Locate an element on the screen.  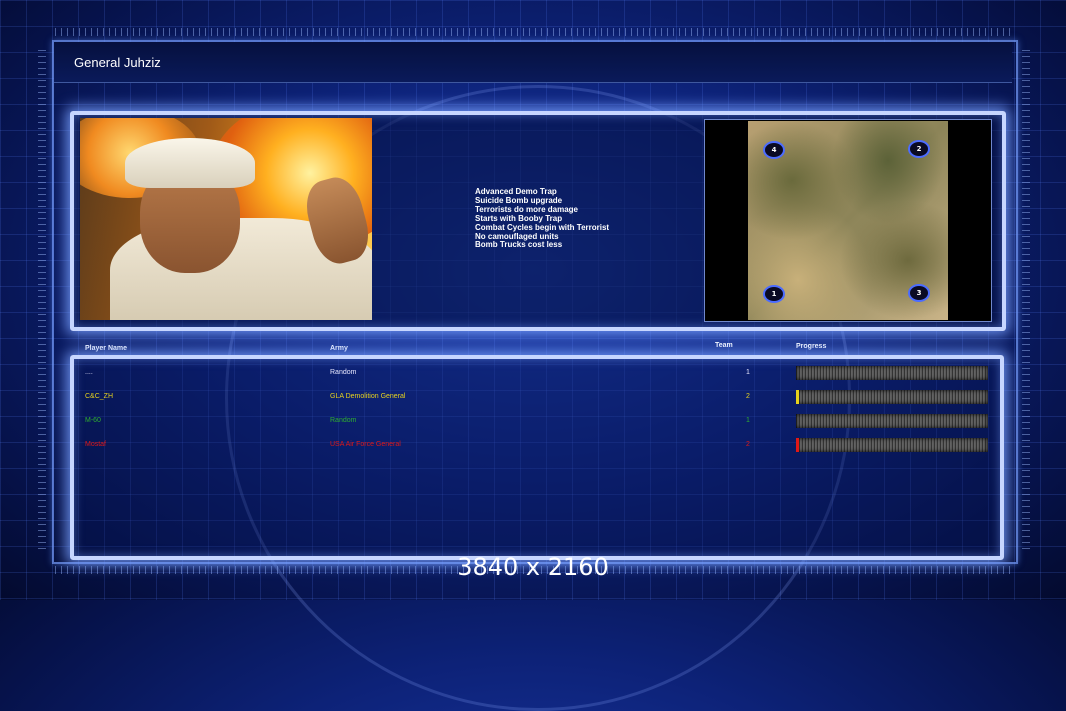
header-player-name: Player Name is located at coordinates (106, 348).